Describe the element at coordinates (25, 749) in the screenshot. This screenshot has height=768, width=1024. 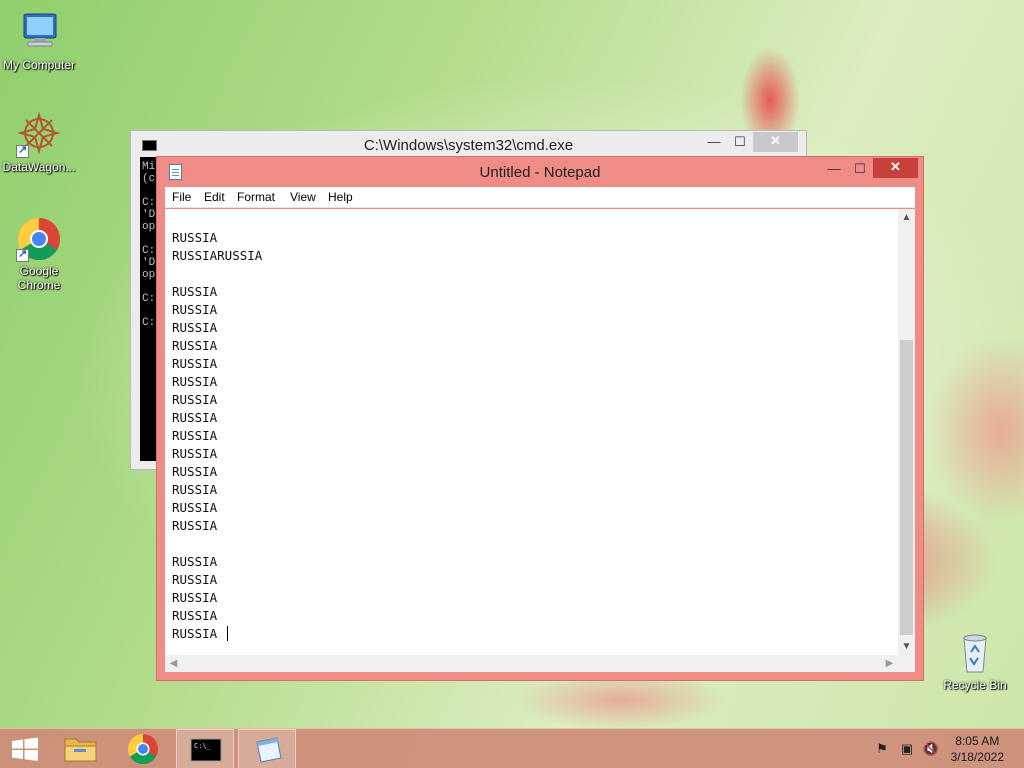
I see `start-icon` at that location.